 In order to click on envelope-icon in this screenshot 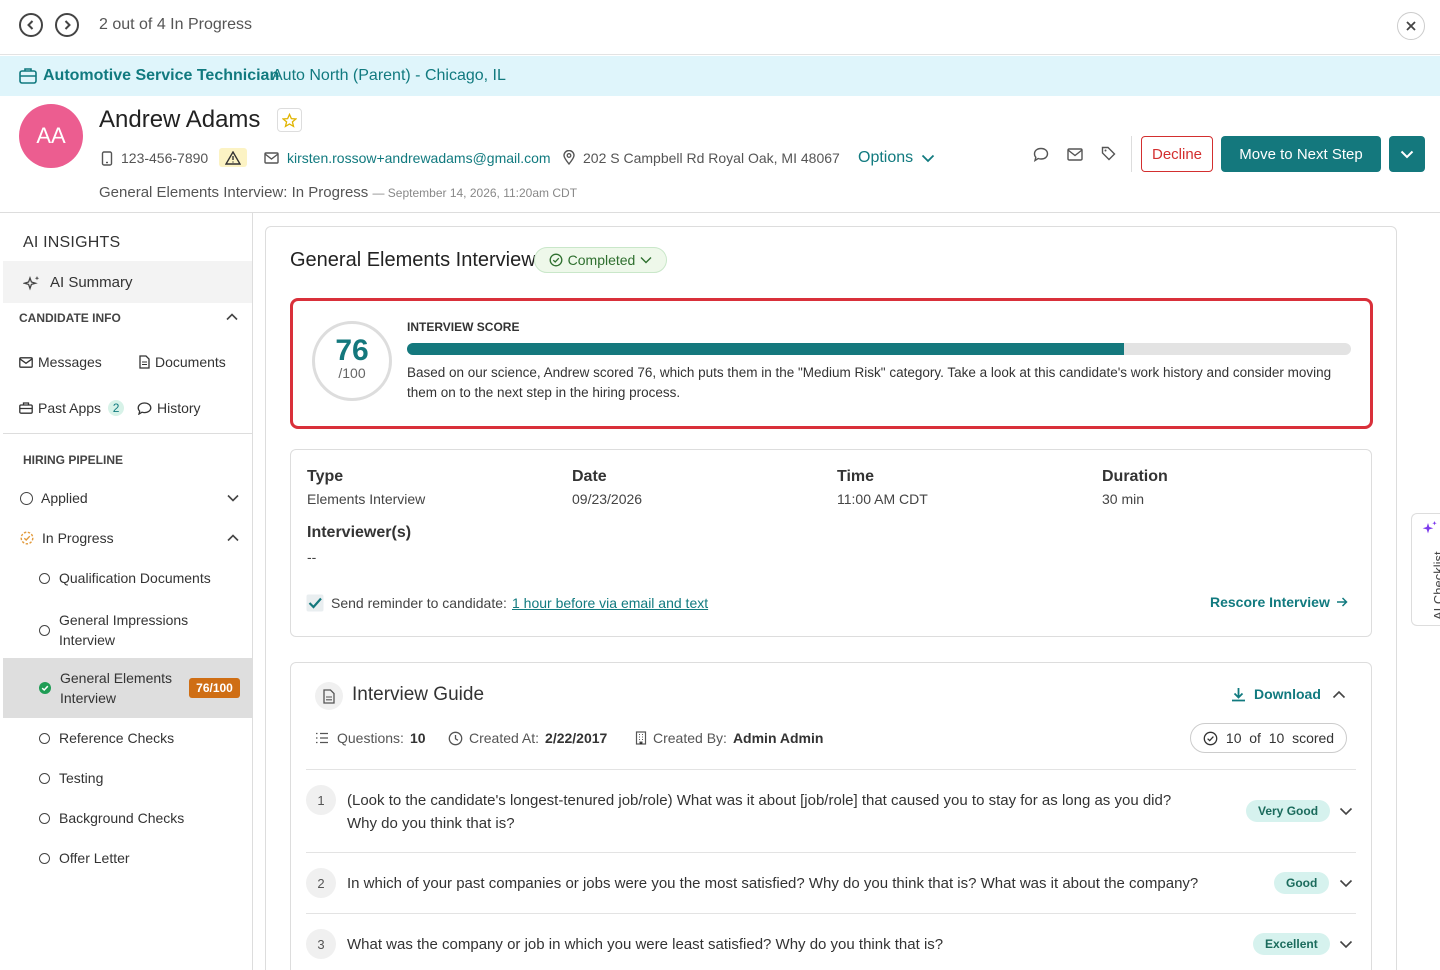, I will do `click(26, 362)`.